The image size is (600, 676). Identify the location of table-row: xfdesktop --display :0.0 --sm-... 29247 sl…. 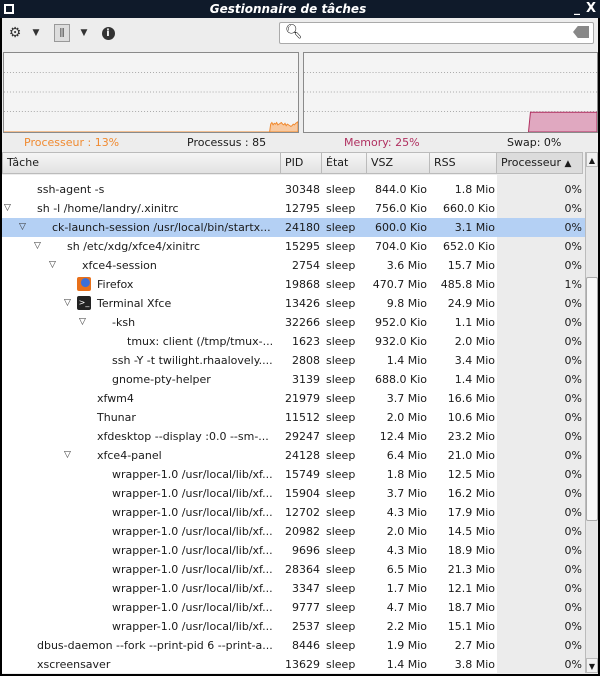
(293, 436).